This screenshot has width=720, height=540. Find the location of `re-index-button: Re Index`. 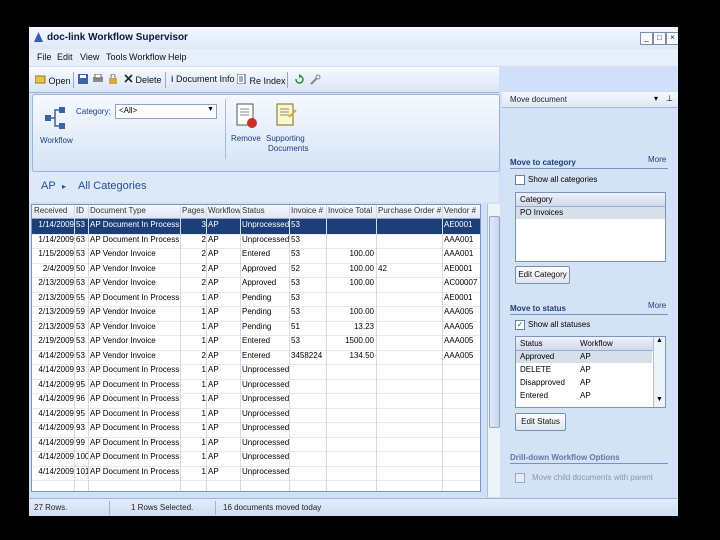

re-index-button: Re Index is located at coordinates (261, 79).